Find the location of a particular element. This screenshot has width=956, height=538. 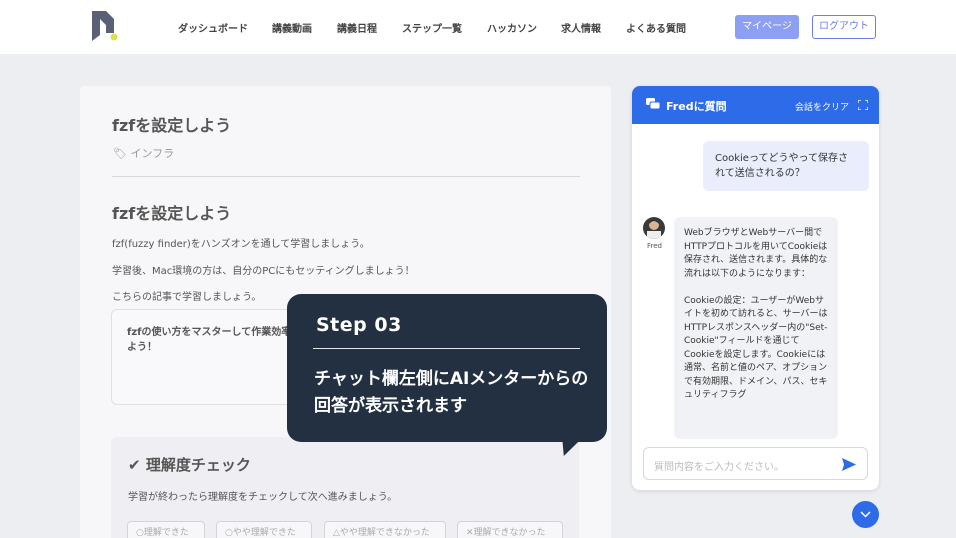

paragraph-intro: fzf(fuzzy finder)をハンズオンを通して学習しましょう。 is located at coordinates (241, 244).